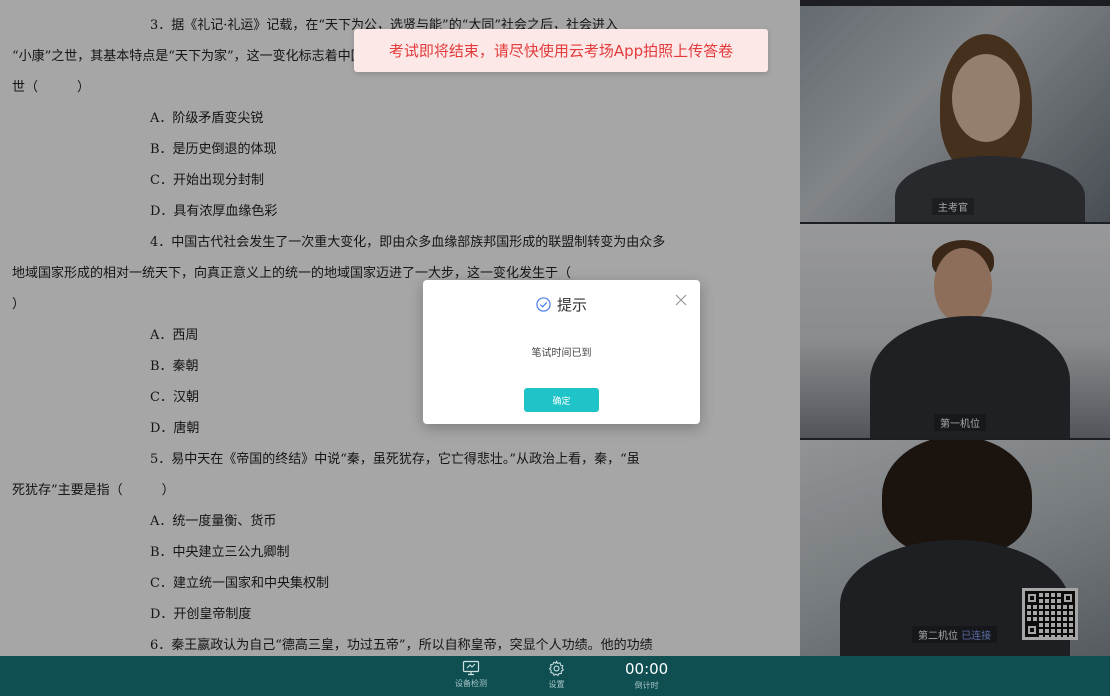  I want to click on close-icon, so click(681, 299).